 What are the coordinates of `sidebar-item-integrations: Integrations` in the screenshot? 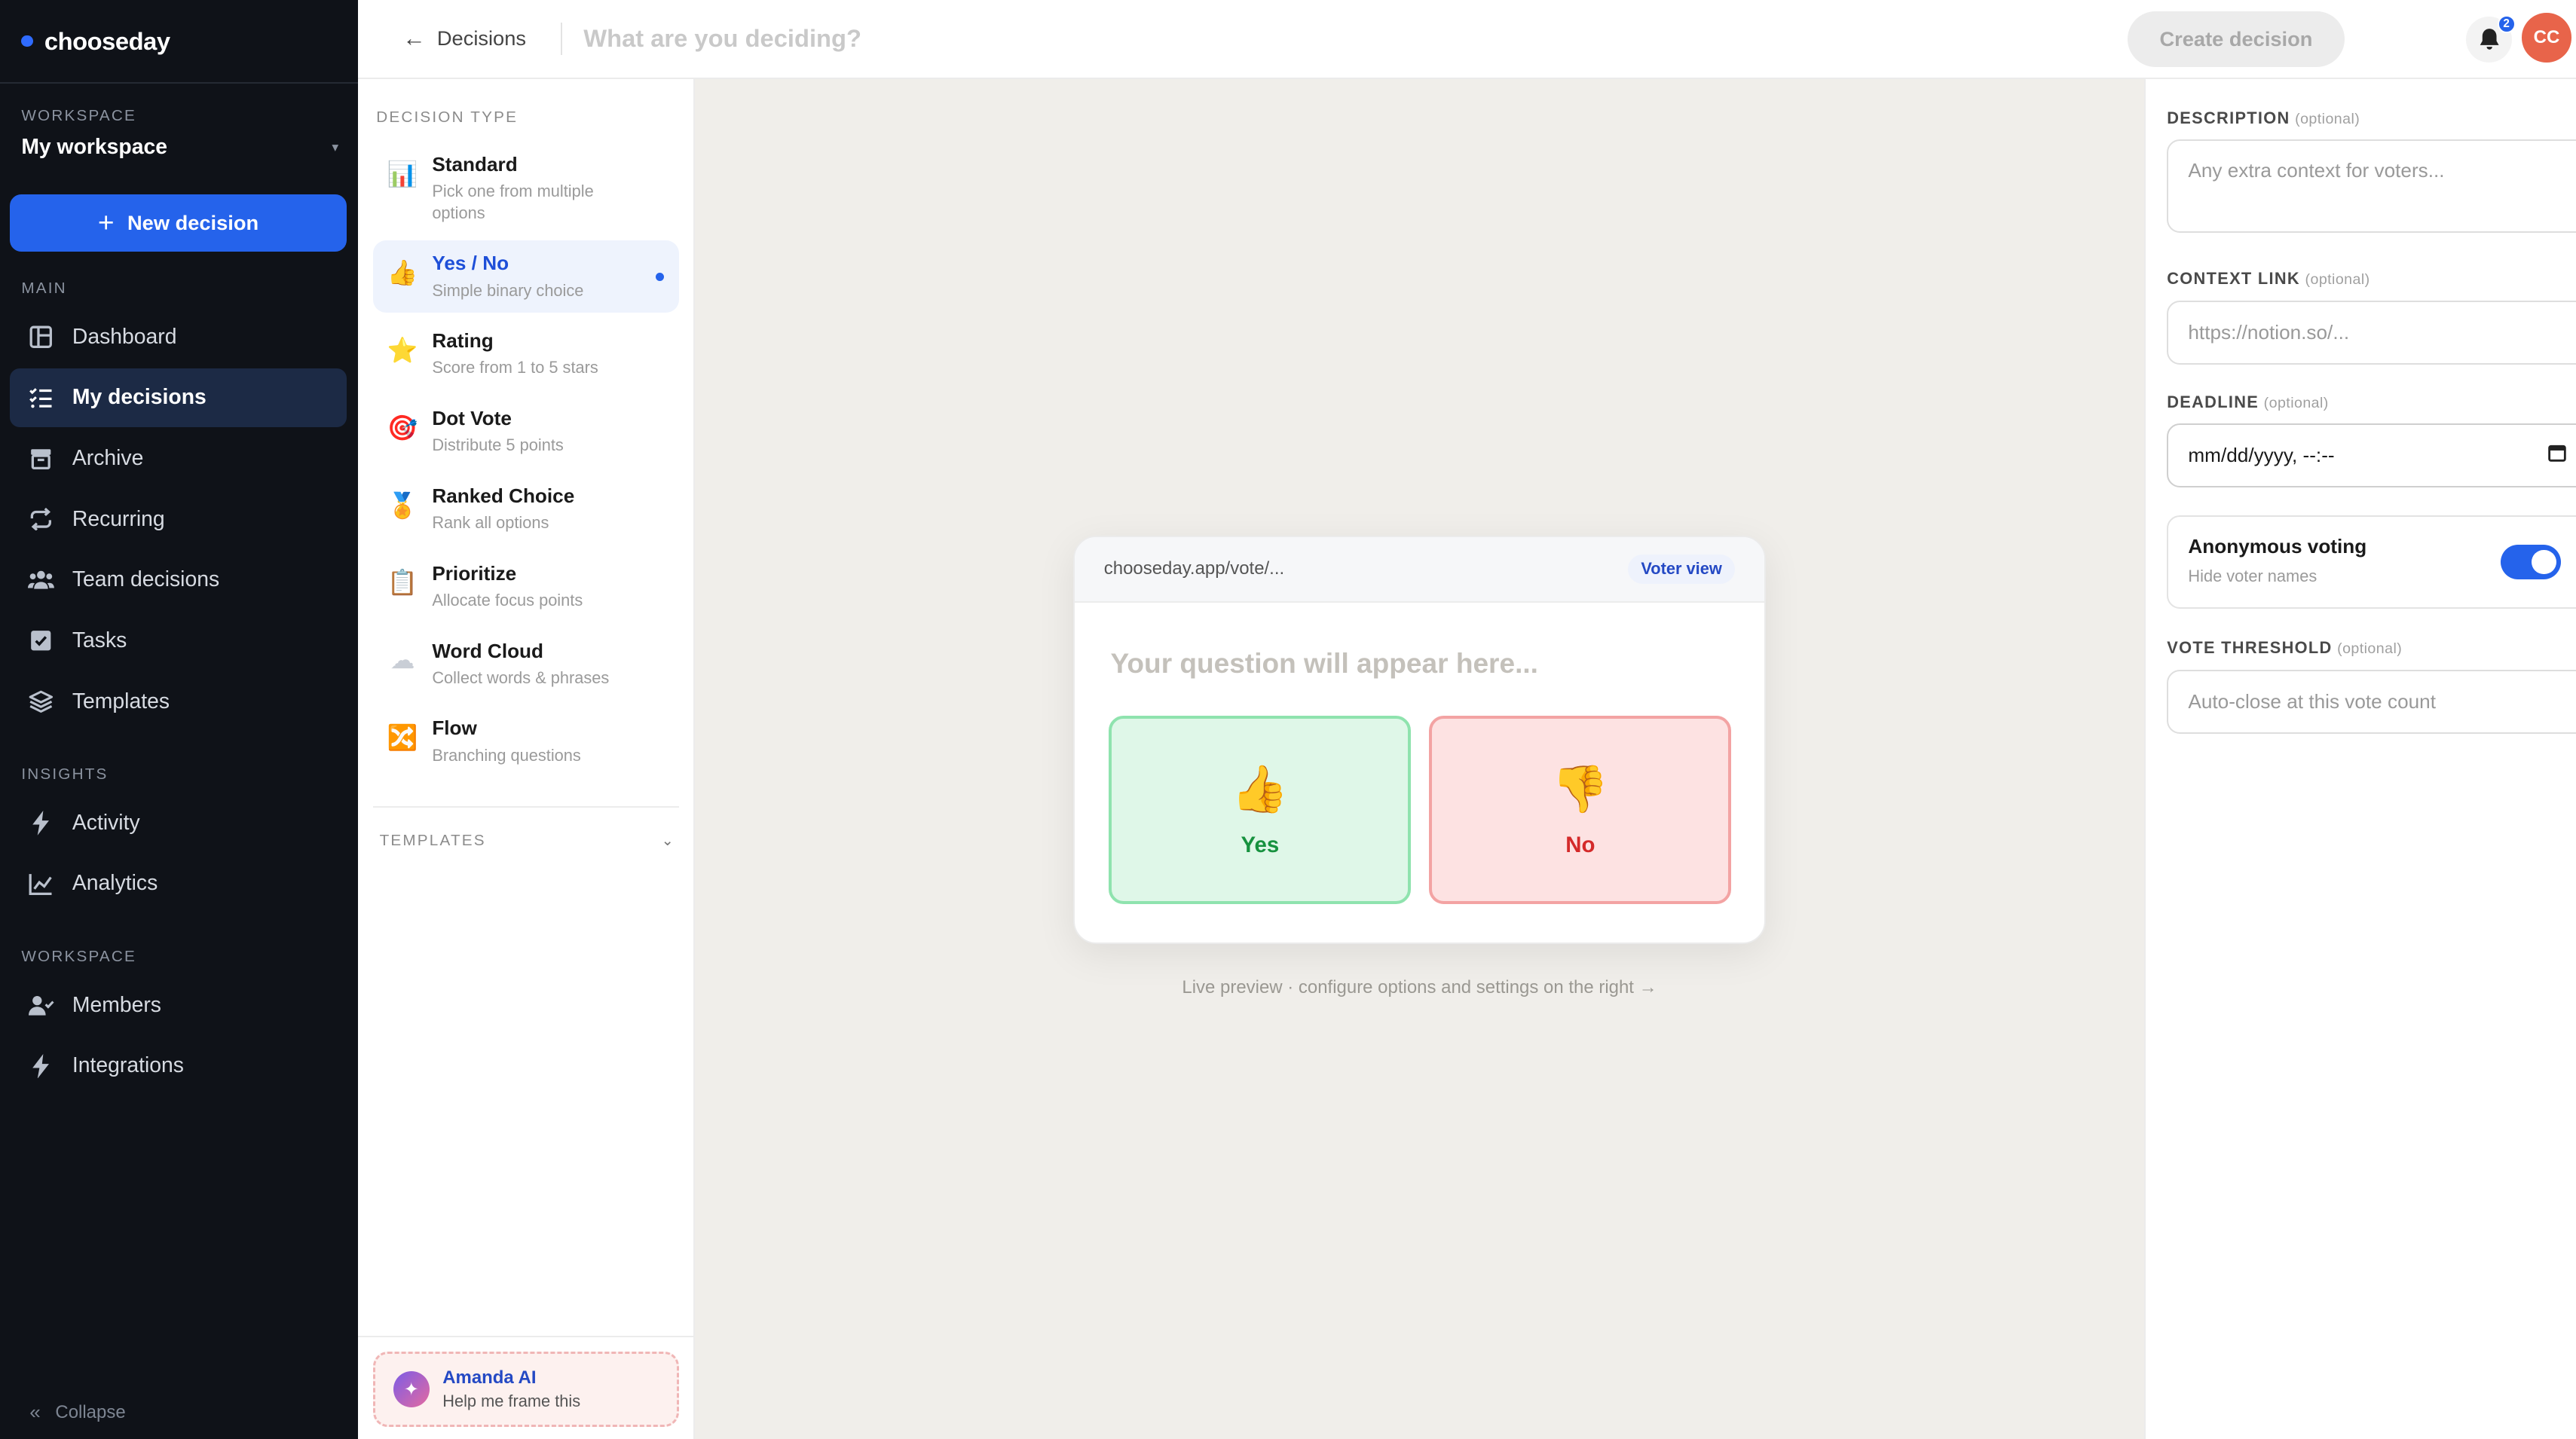 It's located at (178, 1066).